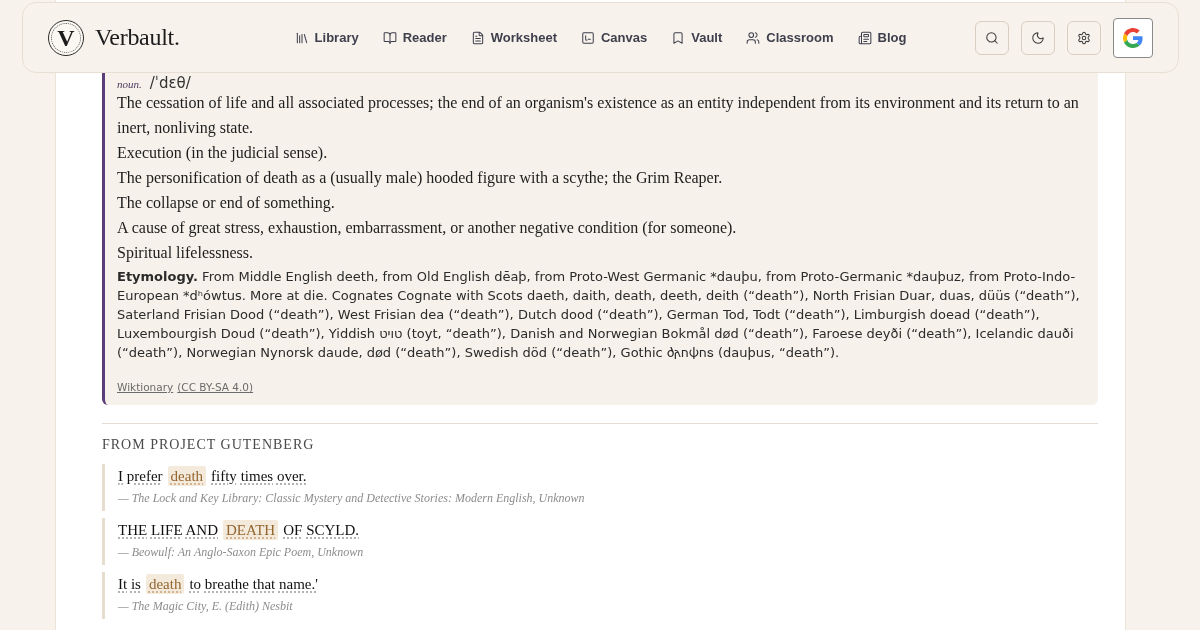 The height and width of the screenshot is (630, 1200). What do you see at coordinates (477, 37) in the screenshot?
I see `document-icon` at bounding box center [477, 37].